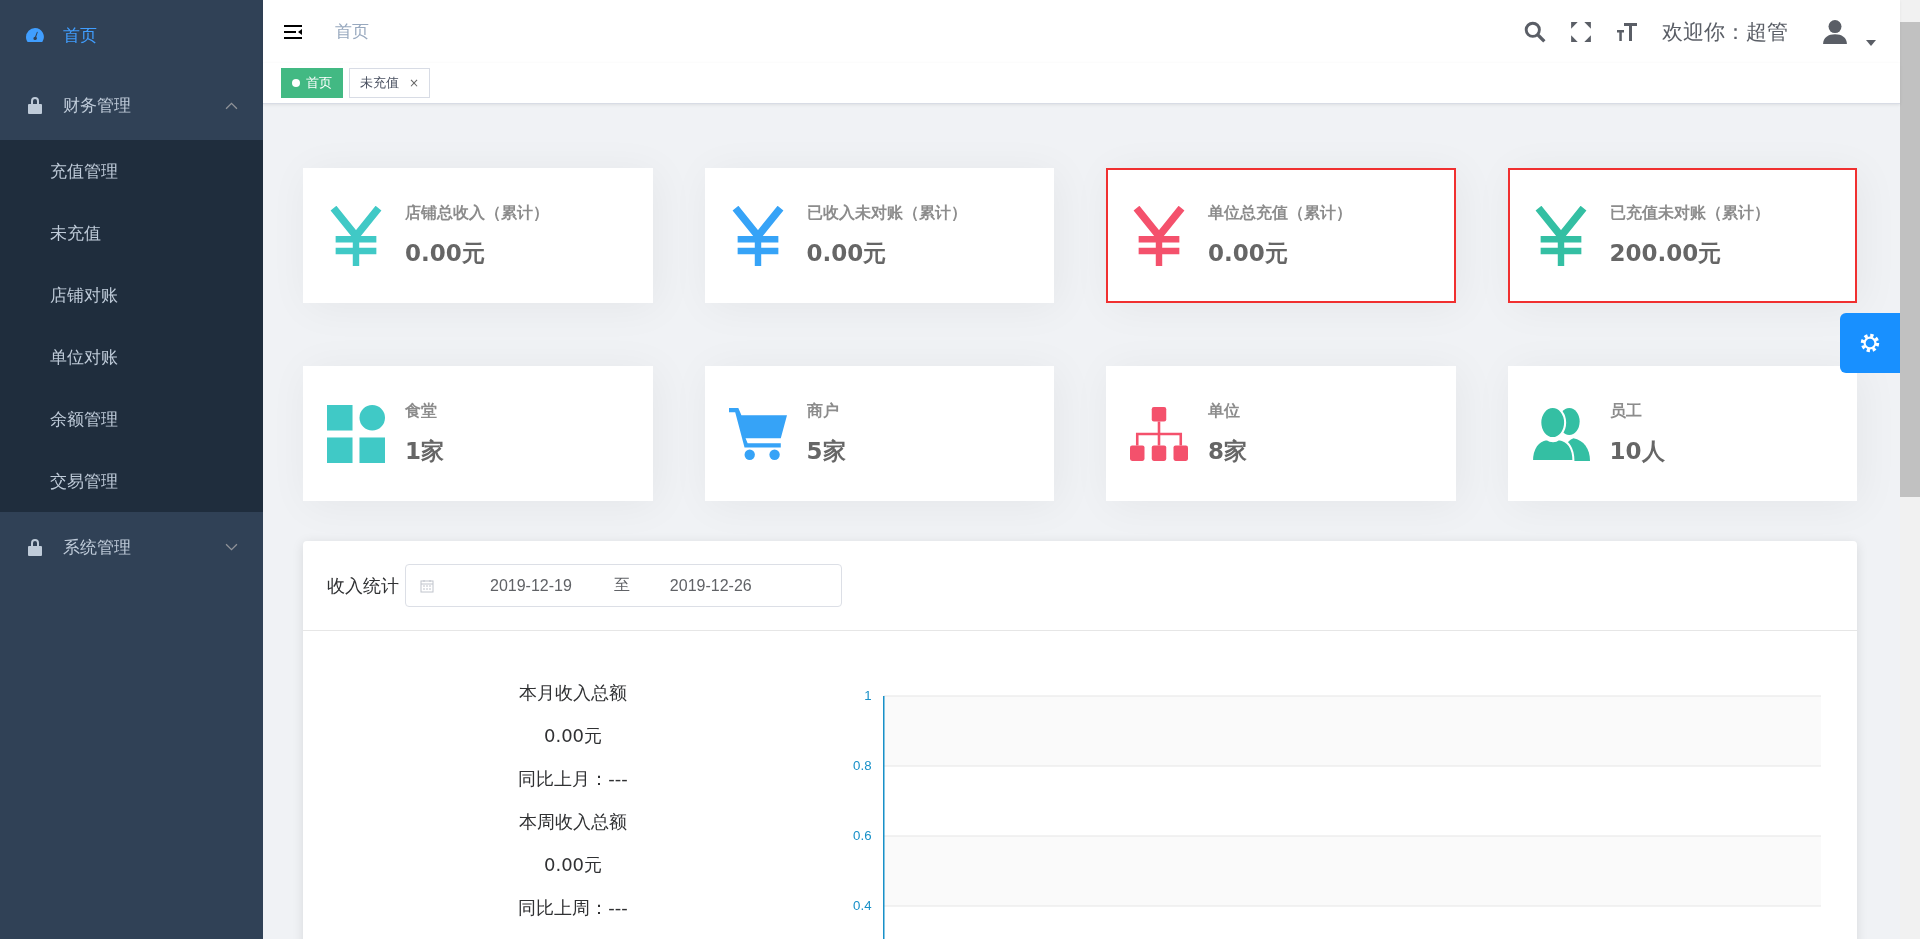  I want to click on summary-text: 同比上月：---, so click(573, 779).